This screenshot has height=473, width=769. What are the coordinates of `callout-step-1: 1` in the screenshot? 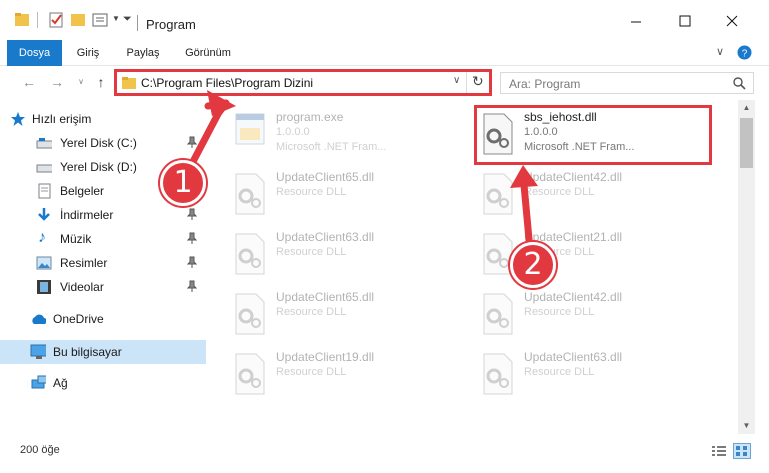 It's located at (183, 183).